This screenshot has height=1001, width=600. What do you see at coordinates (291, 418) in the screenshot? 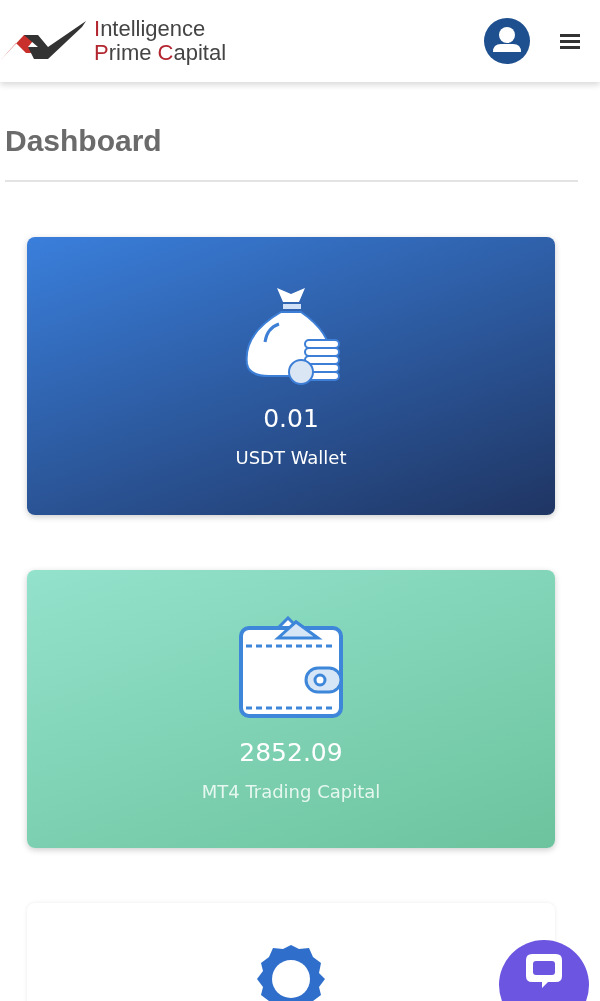
I see `card-value: 0.01` at bounding box center [291, 418].